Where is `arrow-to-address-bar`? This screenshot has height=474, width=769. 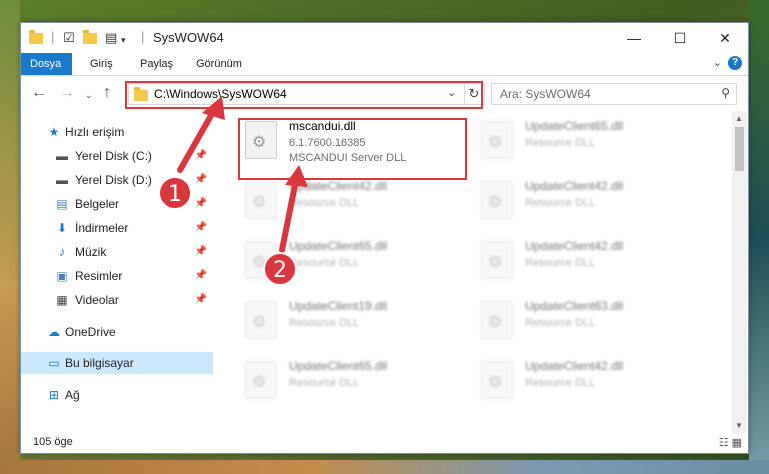
arrow-to-address-bar is located at coordinates (201, 134).